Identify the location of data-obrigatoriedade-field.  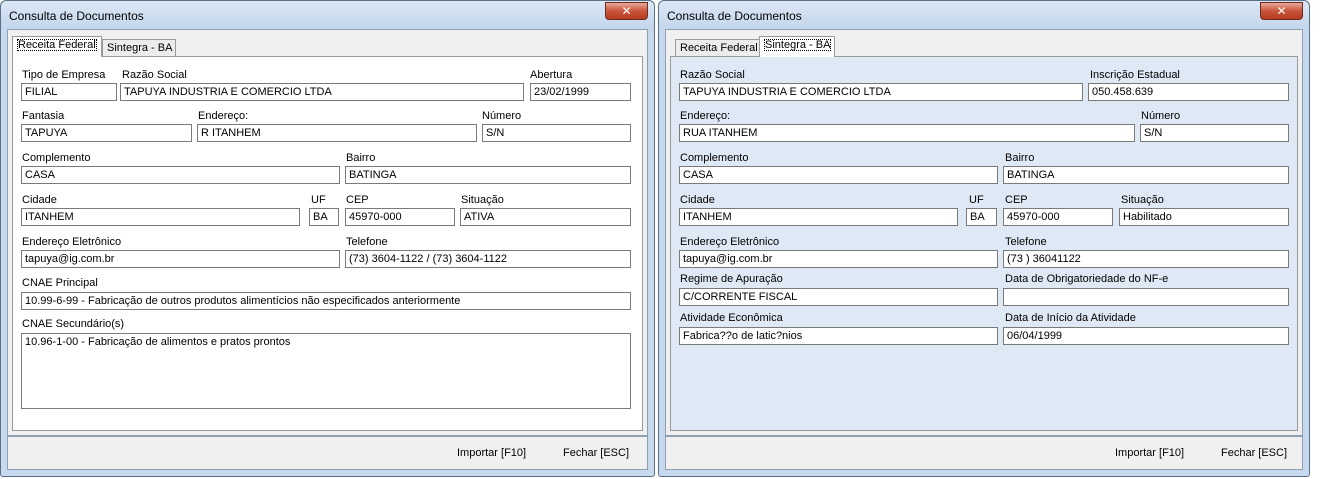
(1146, 297).